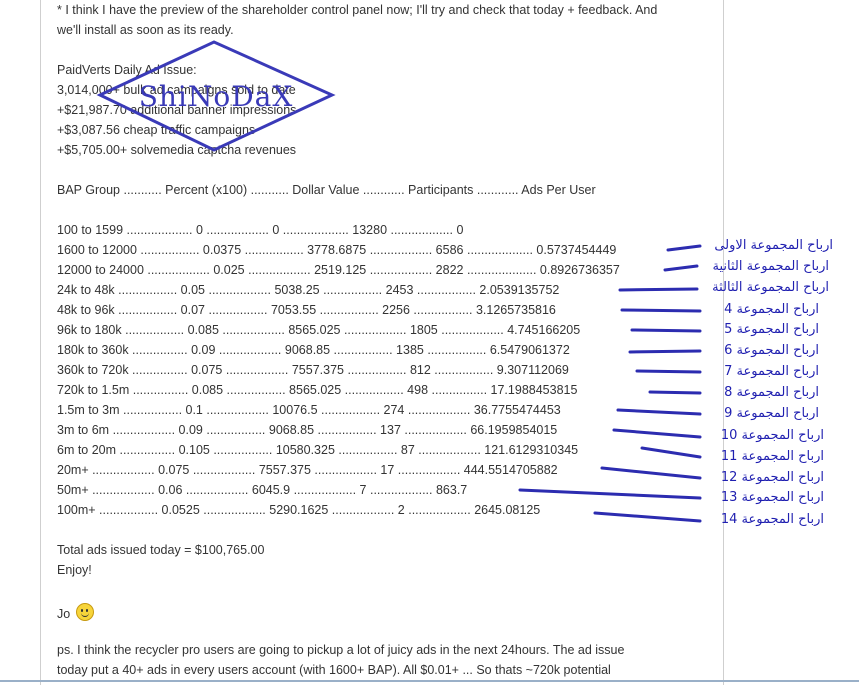  Describe the element at coordinates (771, 371) in the screenshot. I see `annotation-group-7: ارباح المجموعة 7` at that location.